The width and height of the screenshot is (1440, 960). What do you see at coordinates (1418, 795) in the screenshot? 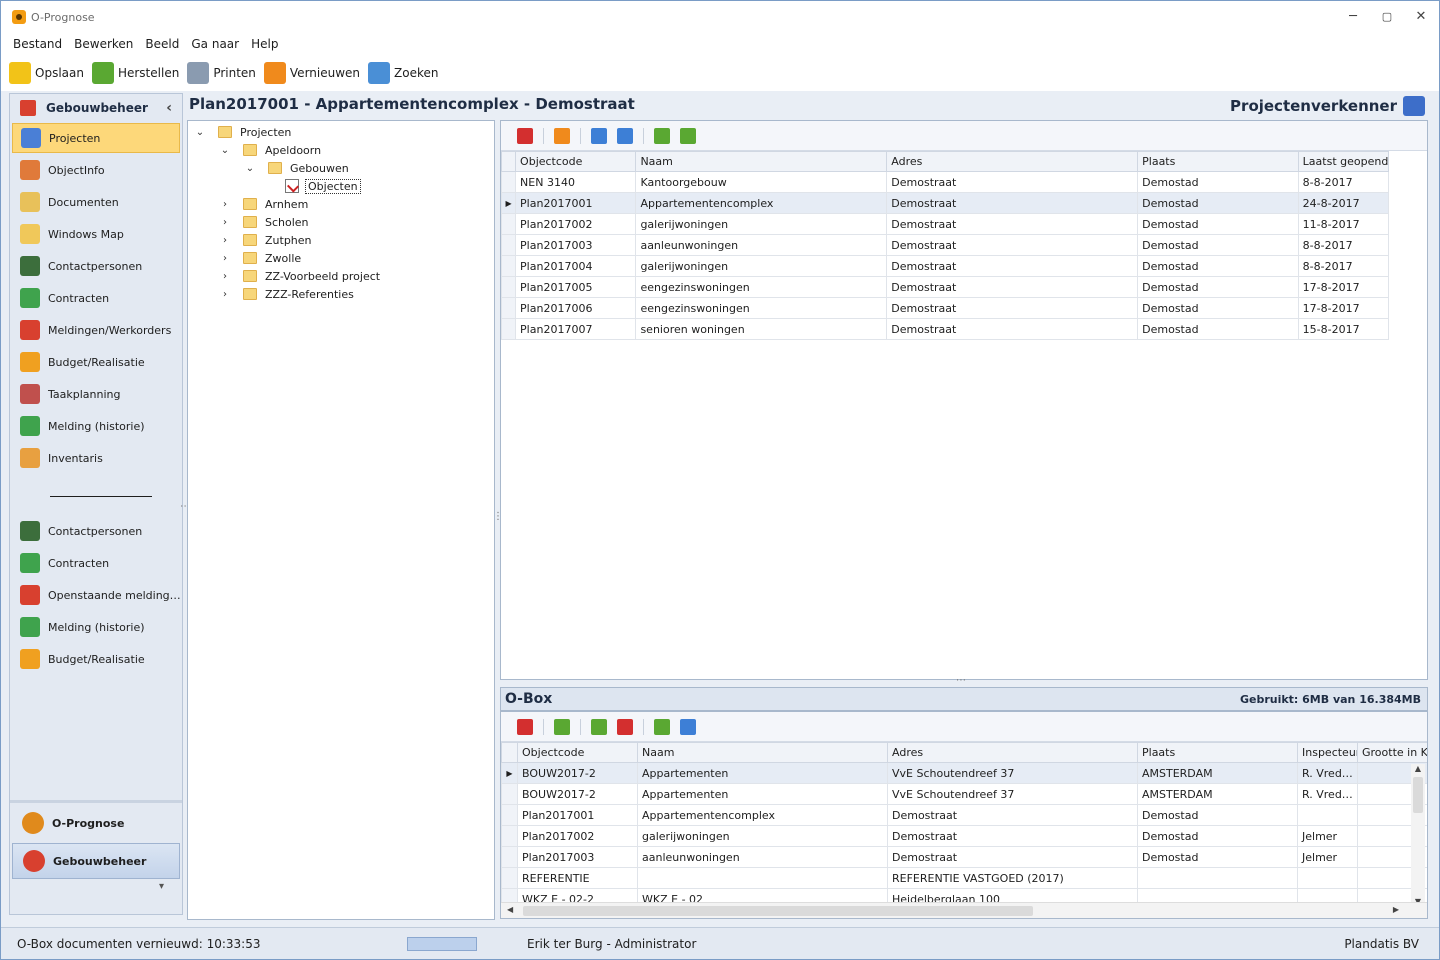
I see `vertical-scroll-thumb` at bounding box center [1418, 795].